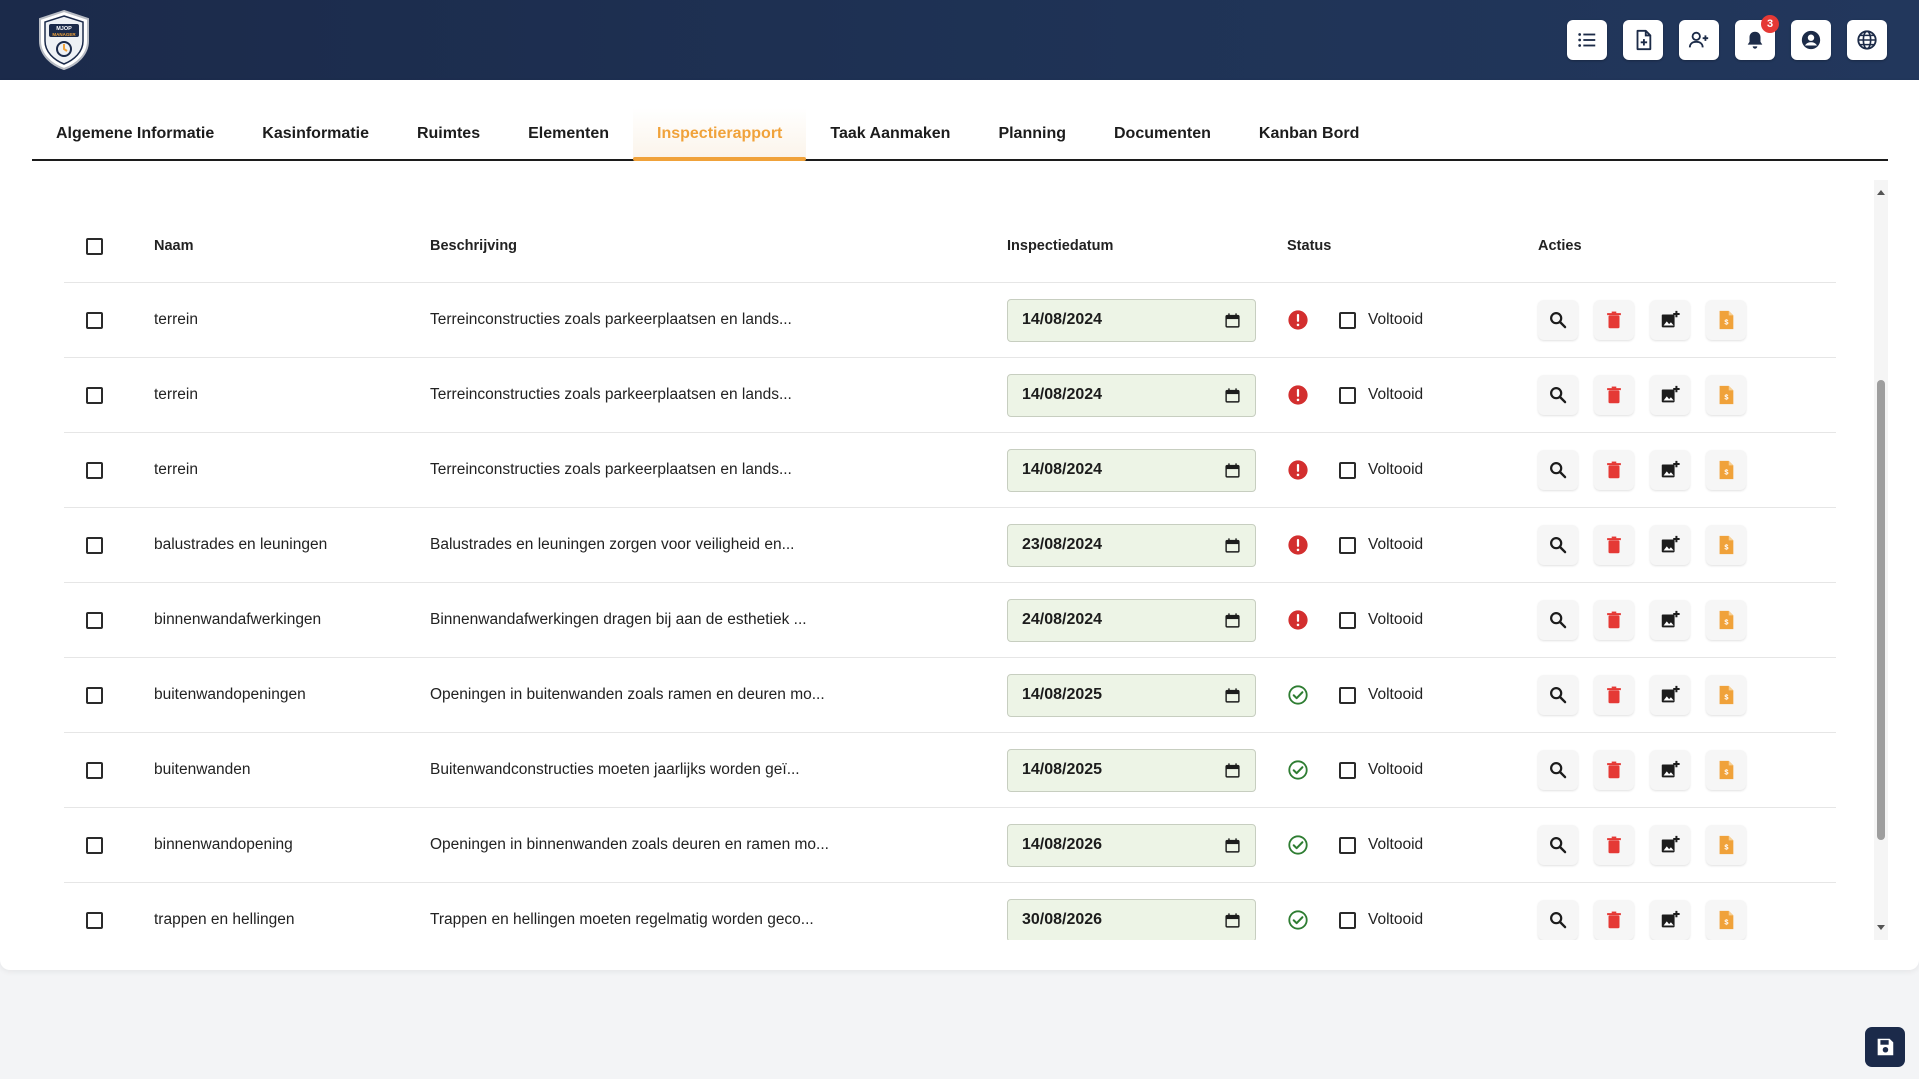  Describe the element at coordinates (94, 246) in the screenshot. I see `select-all-checkbox` at that location.